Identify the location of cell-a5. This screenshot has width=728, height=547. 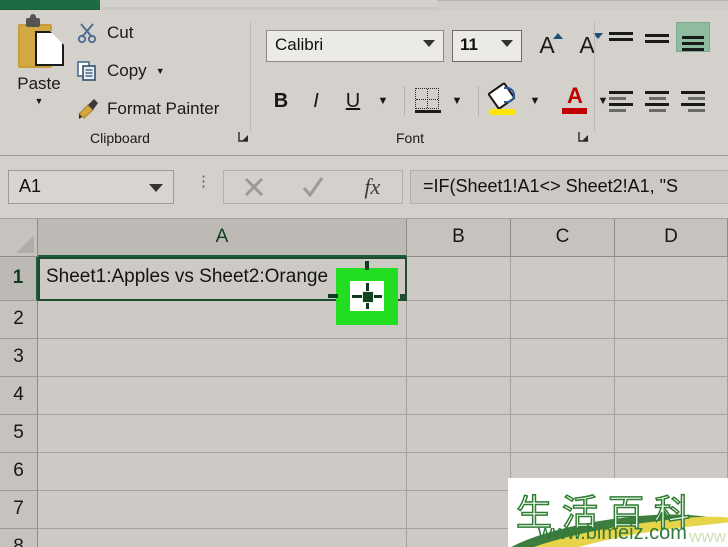
(222, 434).